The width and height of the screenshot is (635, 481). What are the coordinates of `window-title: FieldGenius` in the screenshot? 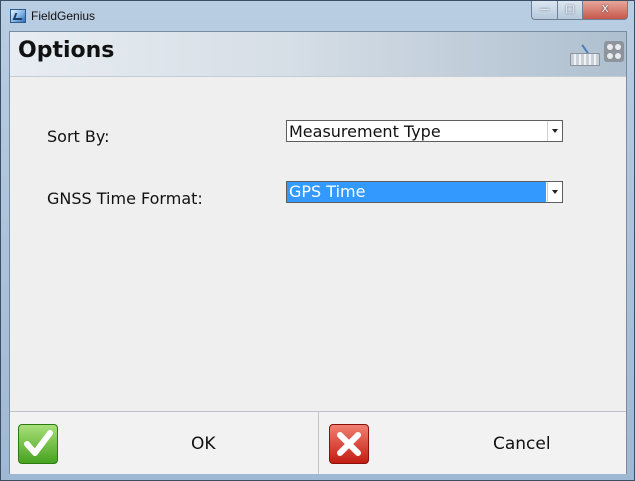 It's located at (63, 16).